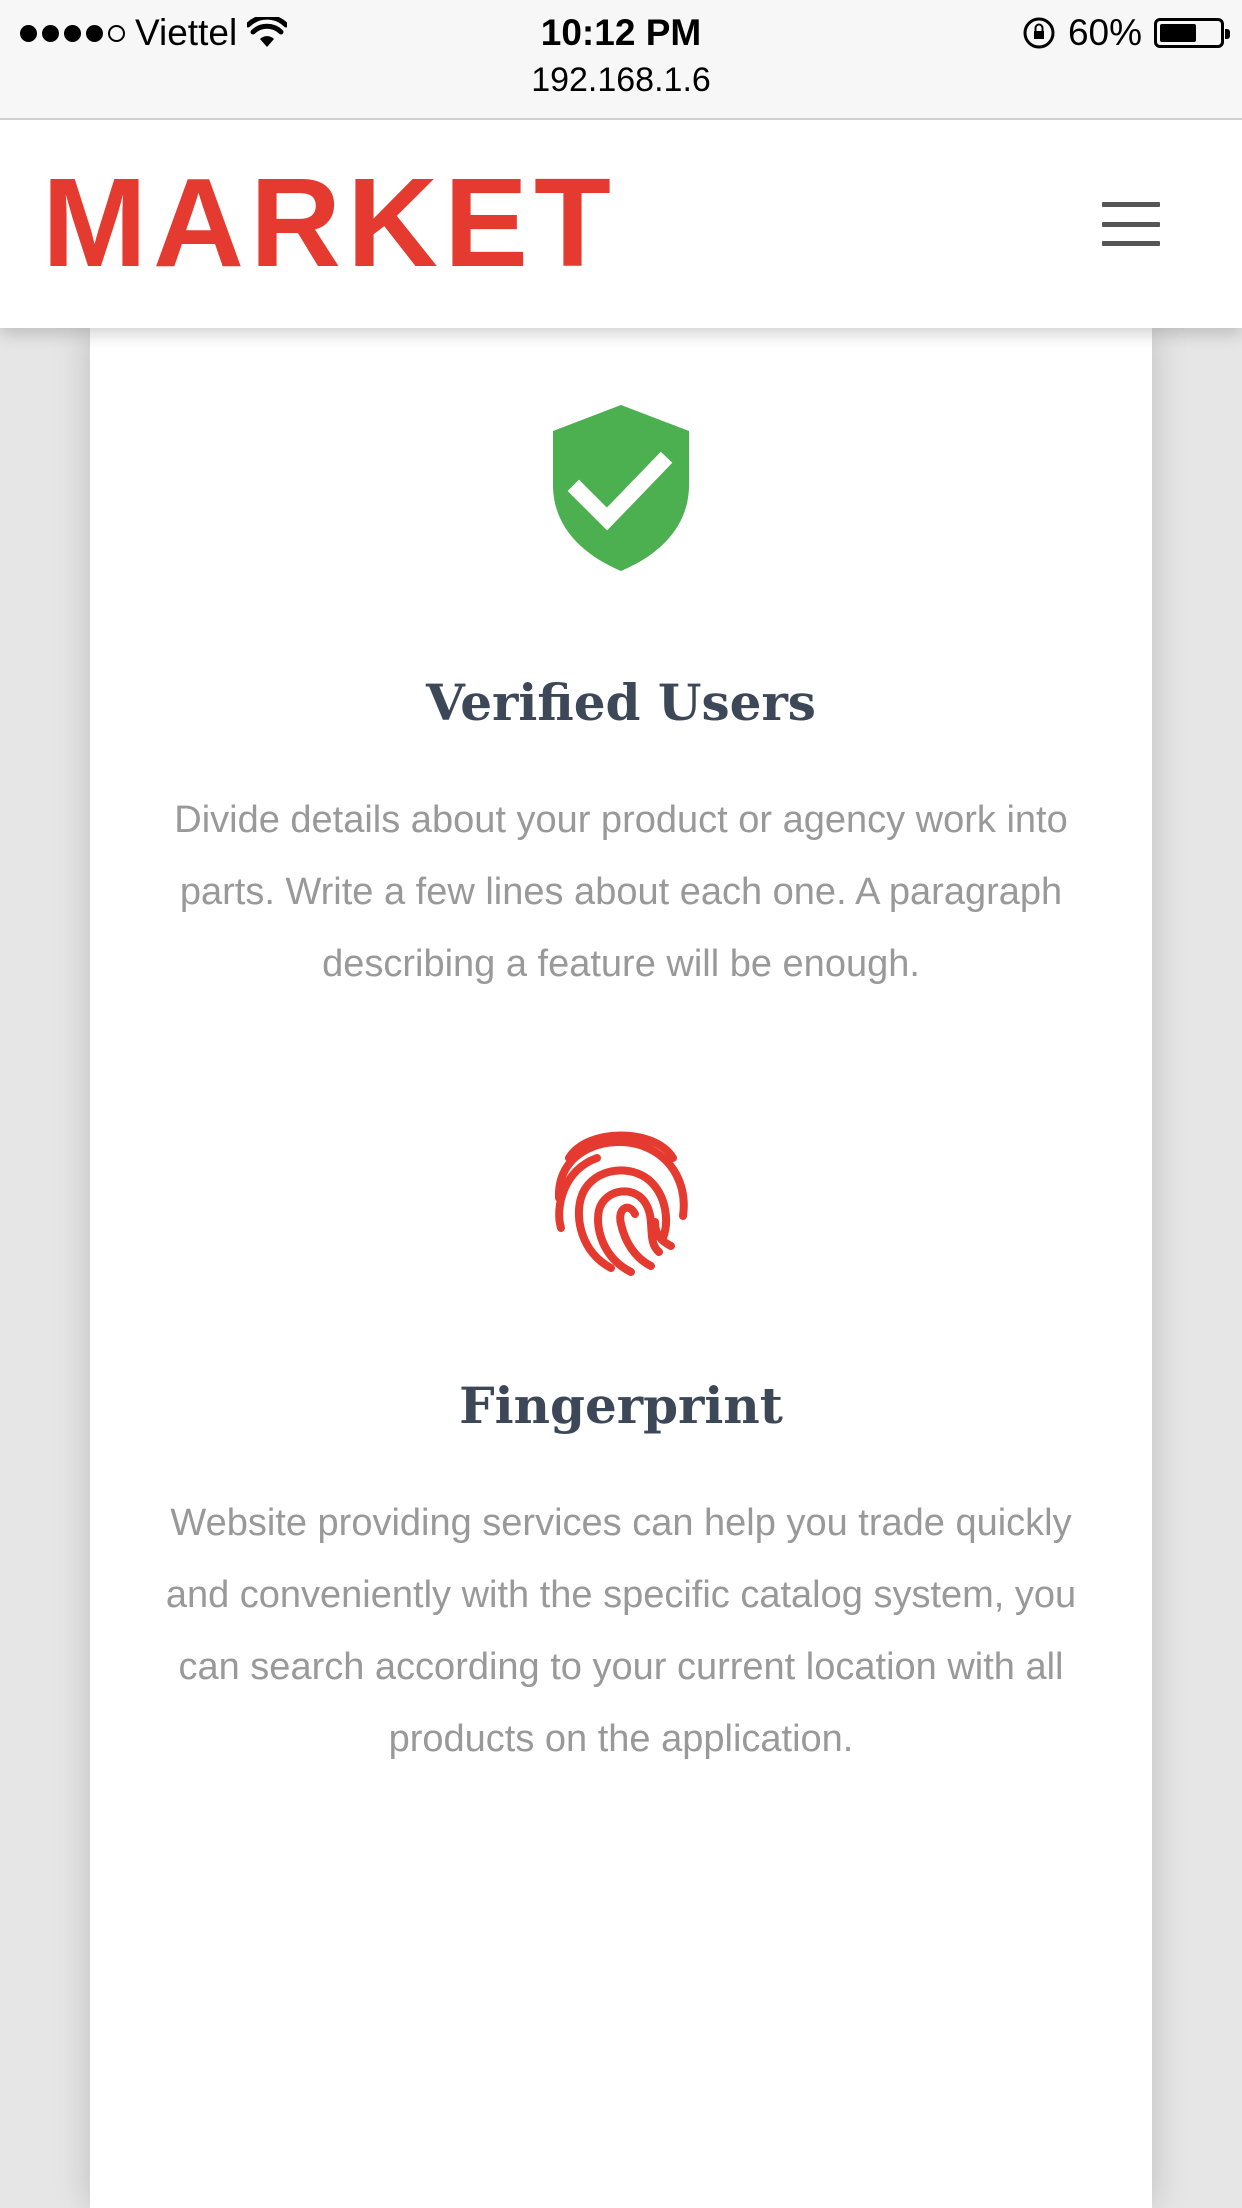 Image resolution: width=1242 pixels, height=2208 pixels. I want to click on battery-percent: 60%, so click(1104, 32).